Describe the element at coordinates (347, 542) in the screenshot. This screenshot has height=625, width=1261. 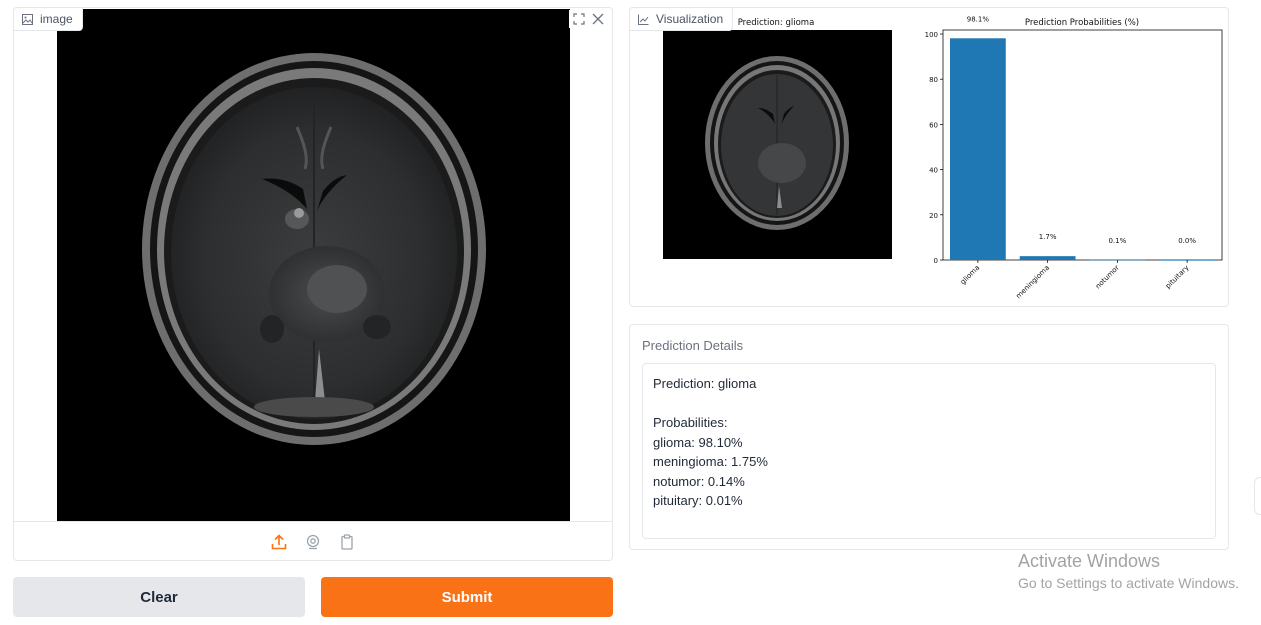
I see `clipboard-icon` at that location.